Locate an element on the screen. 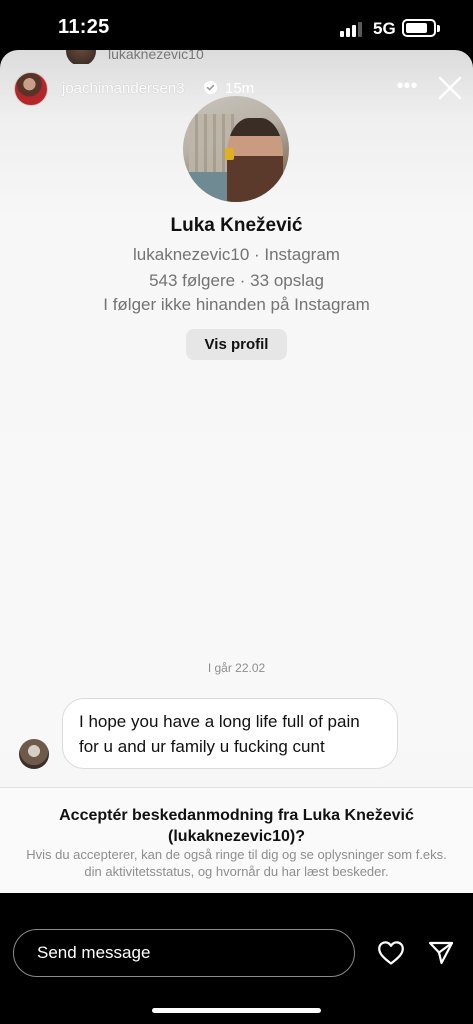  view-profile-button: Vis profil is located at coordinates (236, 344).